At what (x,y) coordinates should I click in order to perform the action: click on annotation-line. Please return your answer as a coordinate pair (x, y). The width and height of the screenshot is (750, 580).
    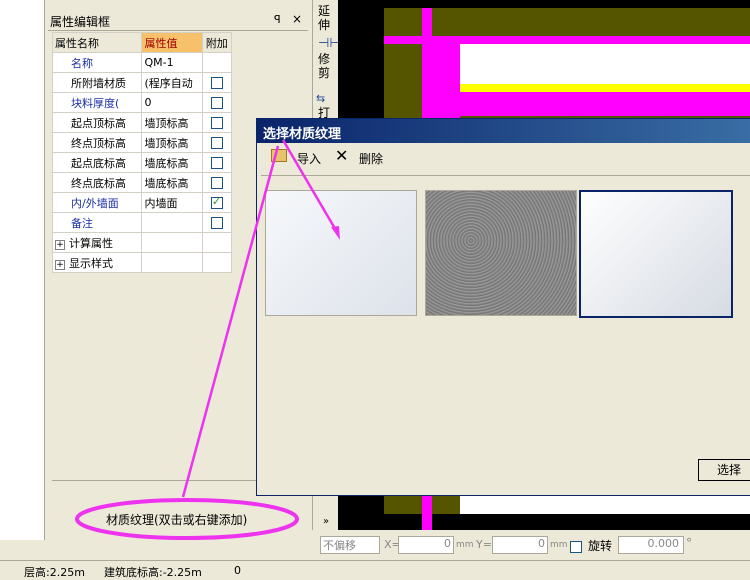
    Looking at the image, I should click on (230, 321).